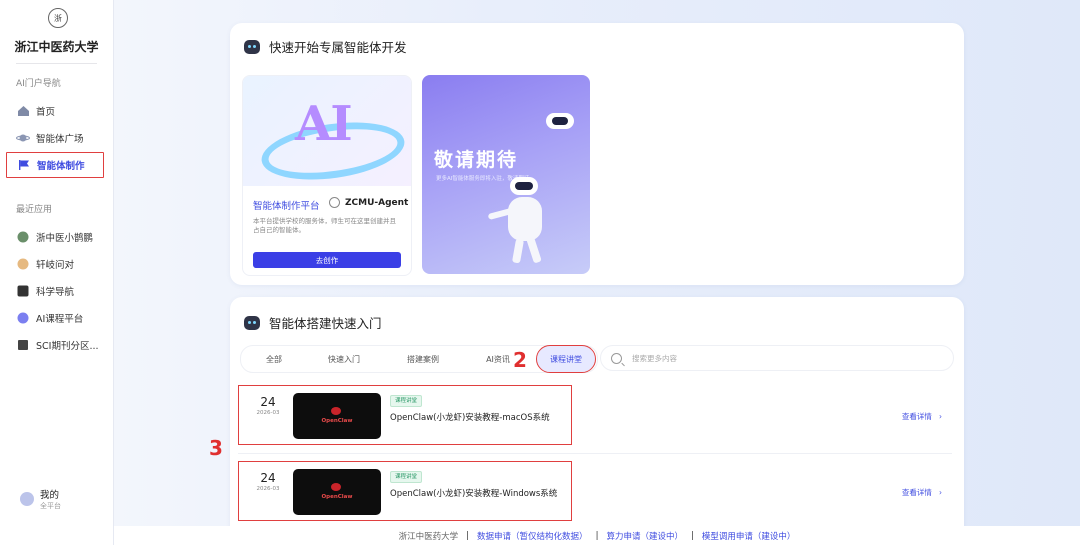 The height and width of the screenshot is (545, 1080). I want to click on recent-item-ai-course: AI课程平台, so click(55, 318).